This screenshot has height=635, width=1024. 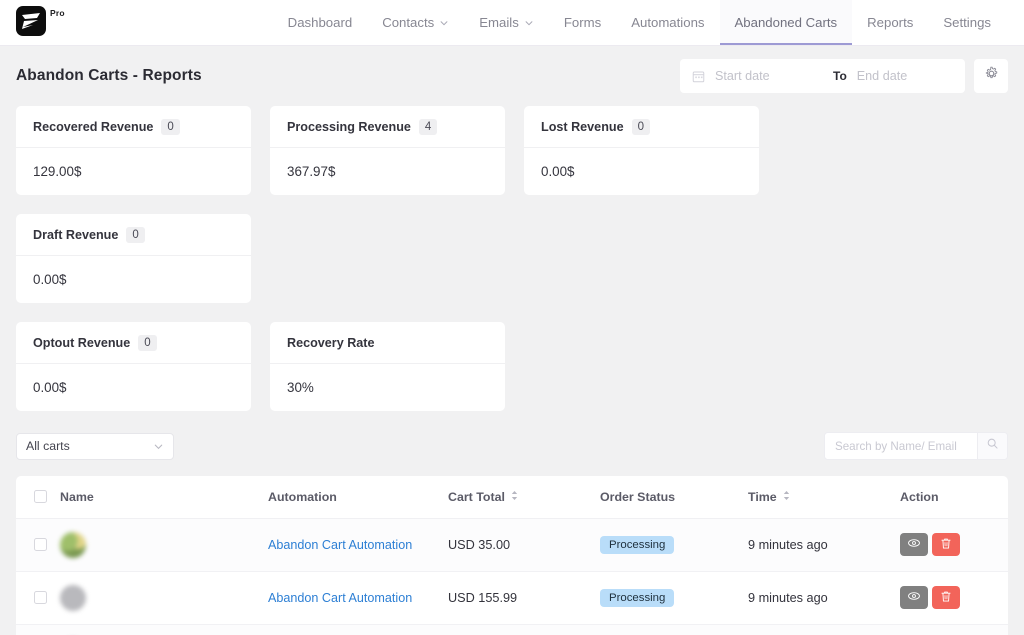 What do you see at coordinates (762, 496) in the screenshot?
I see `column-label-time: Time` at bounding box center [762, 496].